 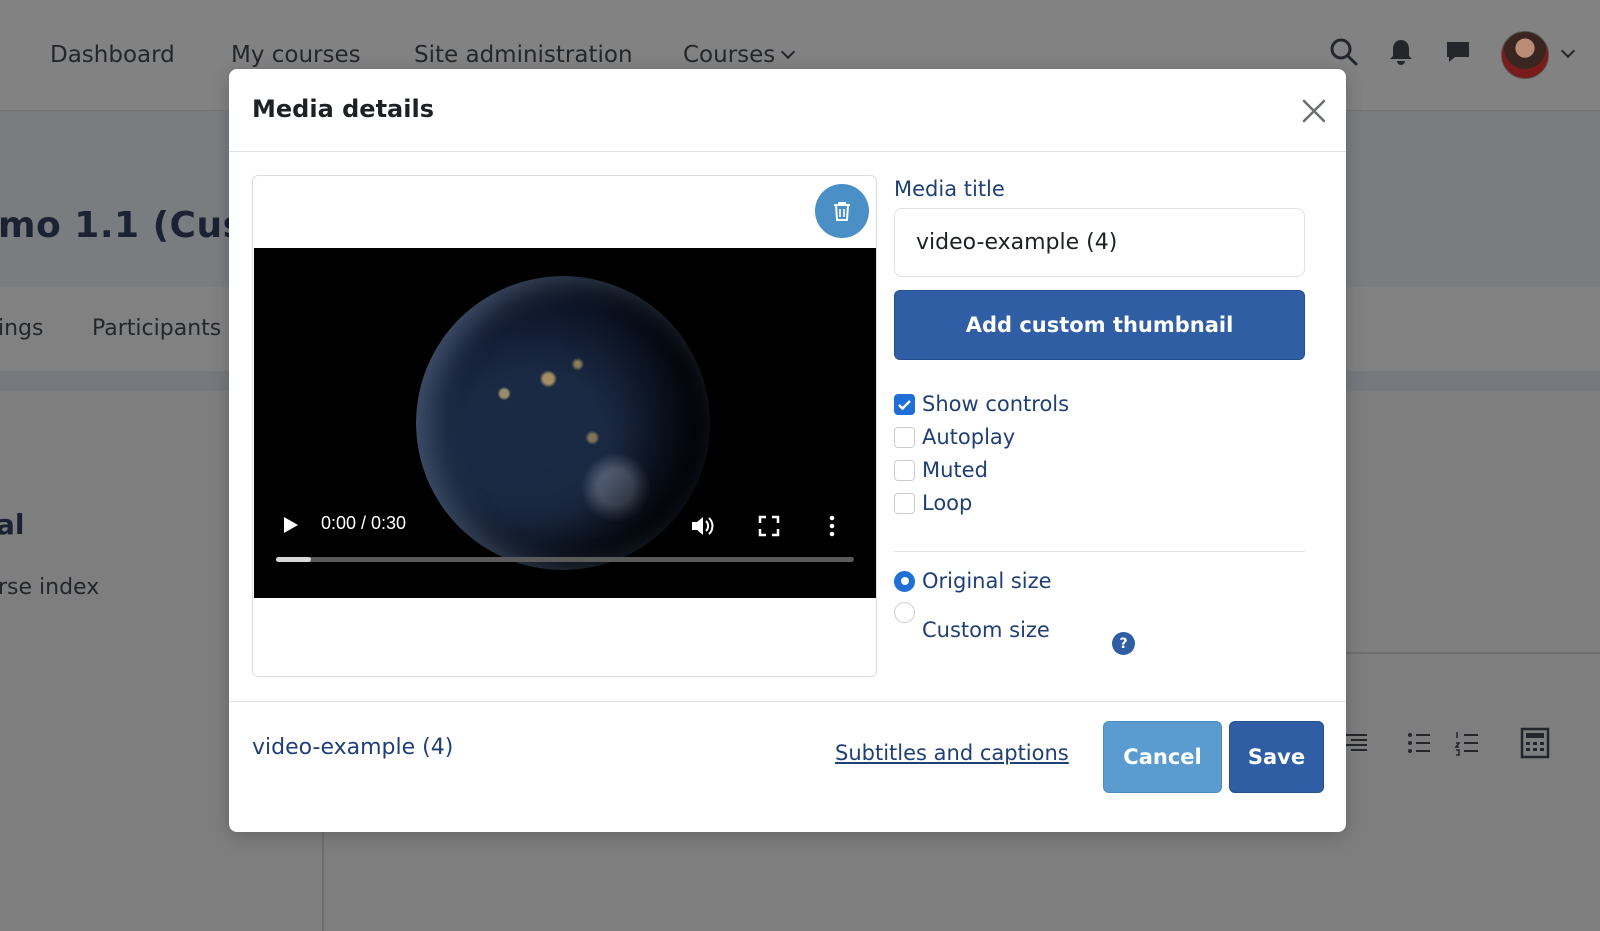 I want to click on secondary-nav-participants: Participants, so click(x=156, y=328).